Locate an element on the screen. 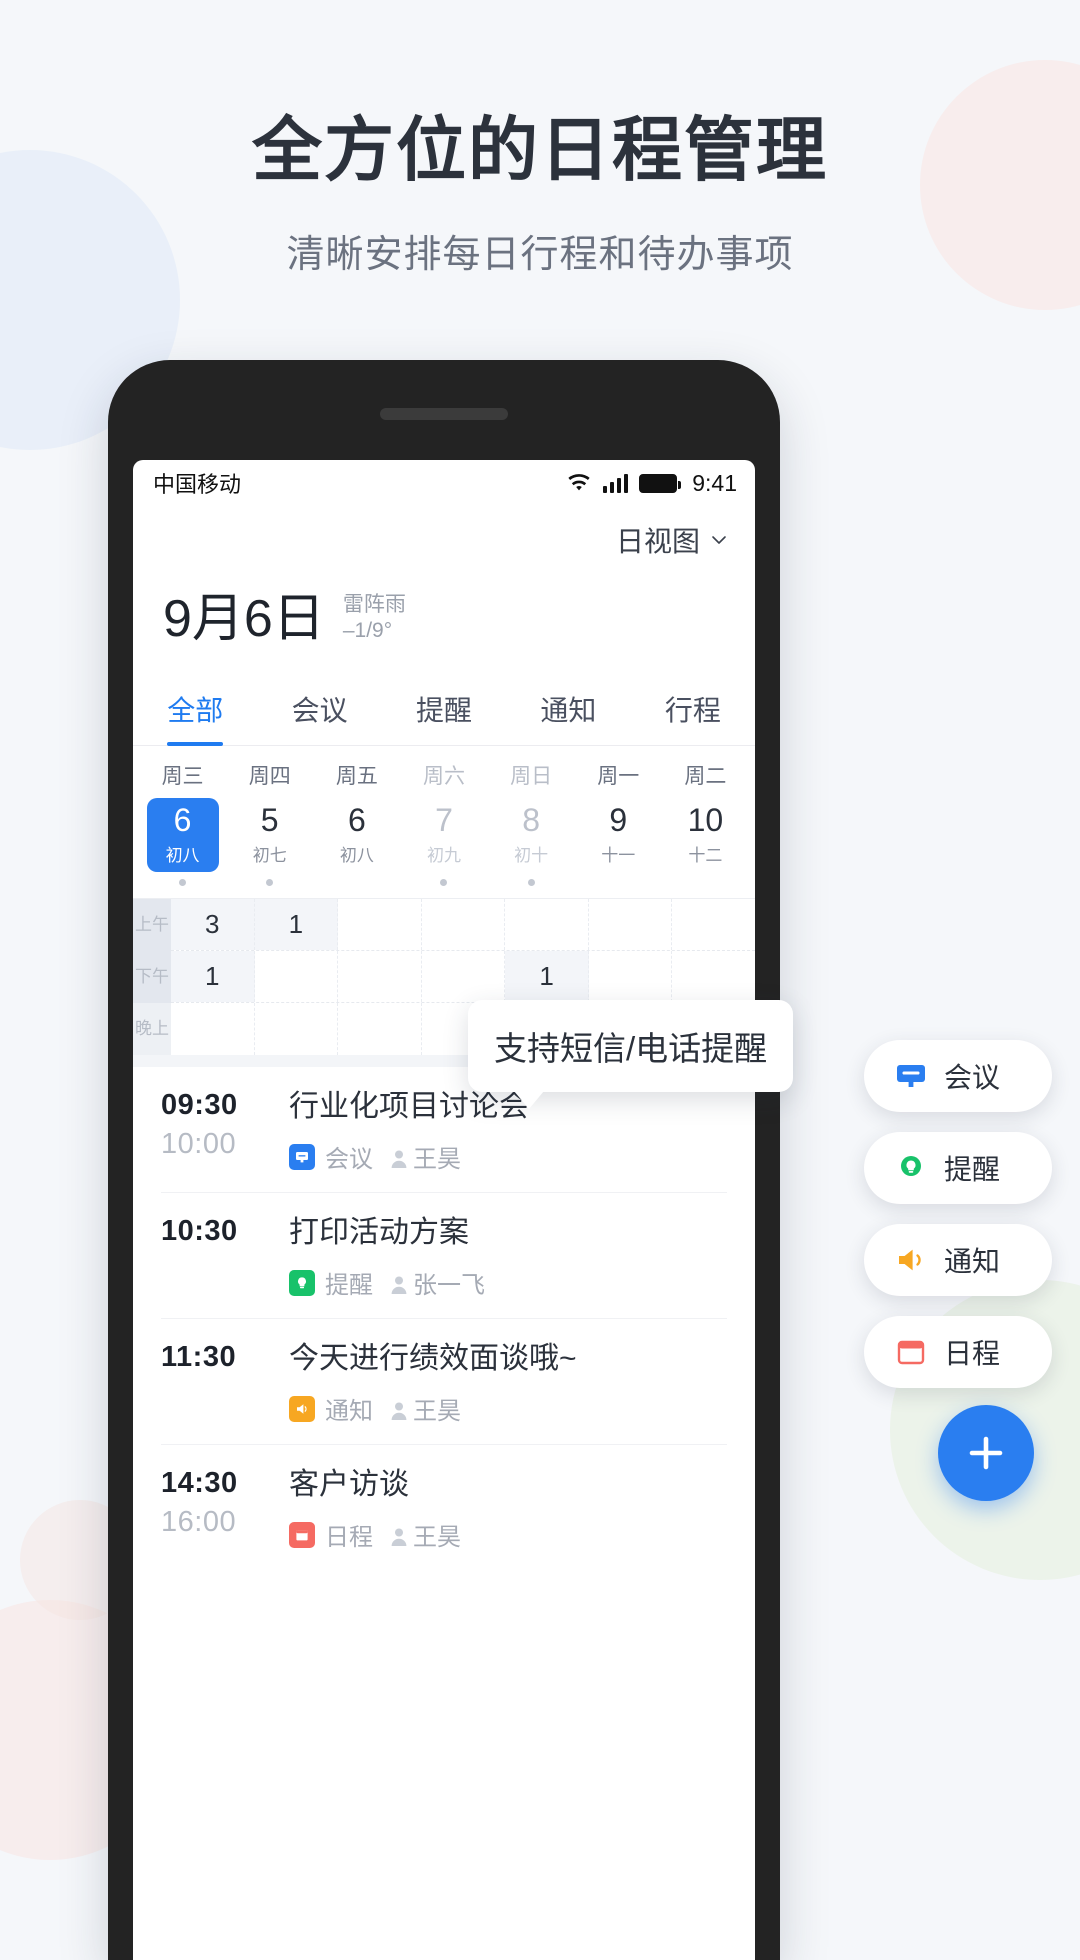 Image resolution: width=1080 pixels, height=1960 pixels. view-switch-label: 日视图 is located at coordinates (657, 541).